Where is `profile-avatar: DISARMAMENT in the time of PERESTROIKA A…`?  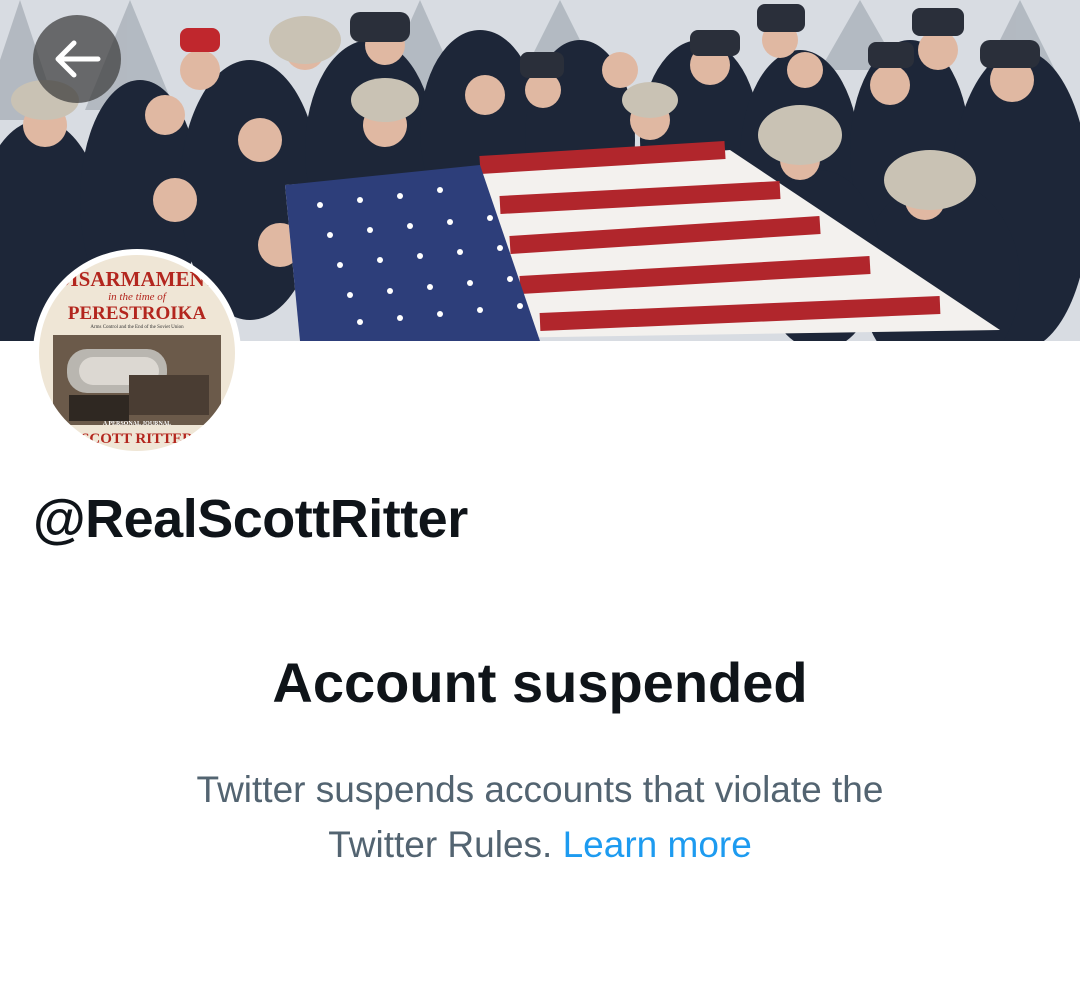 profile-avatar: DISARMAMENT in the time of PERESTROIKA A… is located at coordinates (137, 353).